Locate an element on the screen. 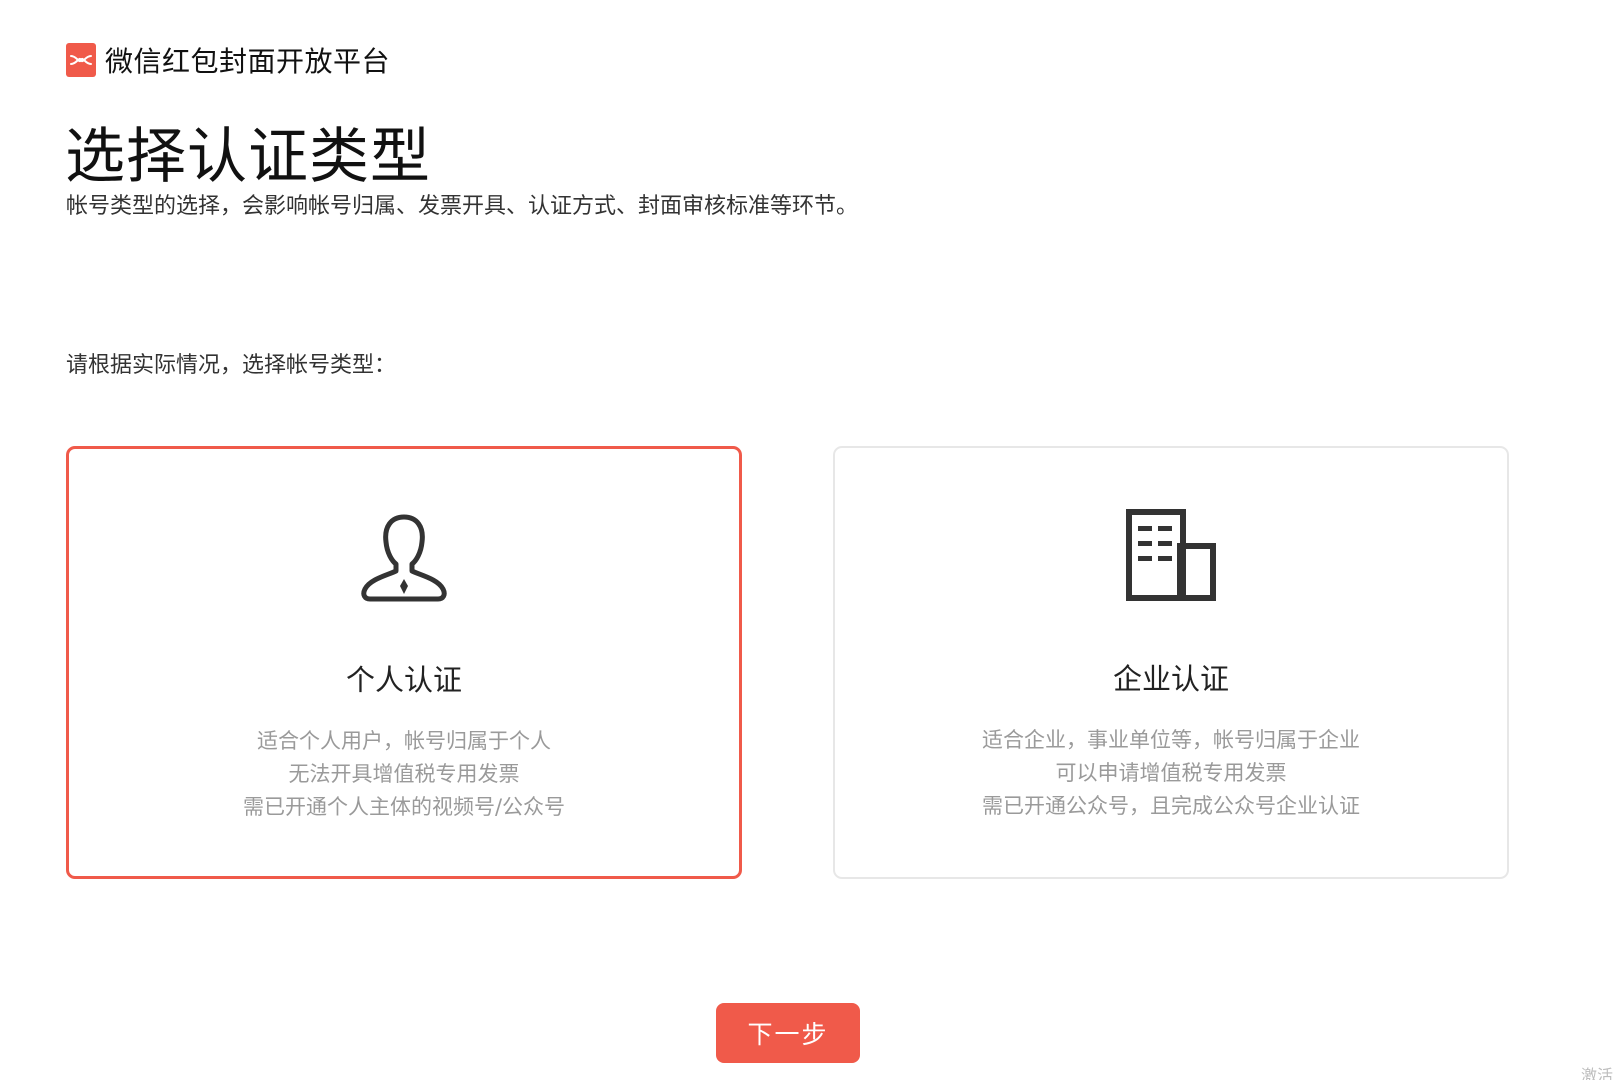  page-subtitle: 帐号类型的选择，会影响帐号归属、发票开具、认证方式、封面审核标准等环节。 is located at coordinates (462, 206).